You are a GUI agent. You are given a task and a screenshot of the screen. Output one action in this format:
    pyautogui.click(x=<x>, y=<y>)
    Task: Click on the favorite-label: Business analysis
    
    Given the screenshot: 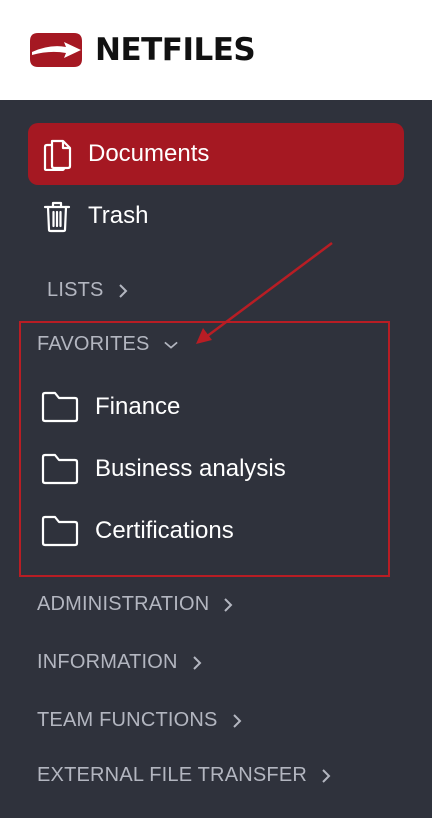 What is the action you would take?
    pyautogui.click(x=190, y=468)
    